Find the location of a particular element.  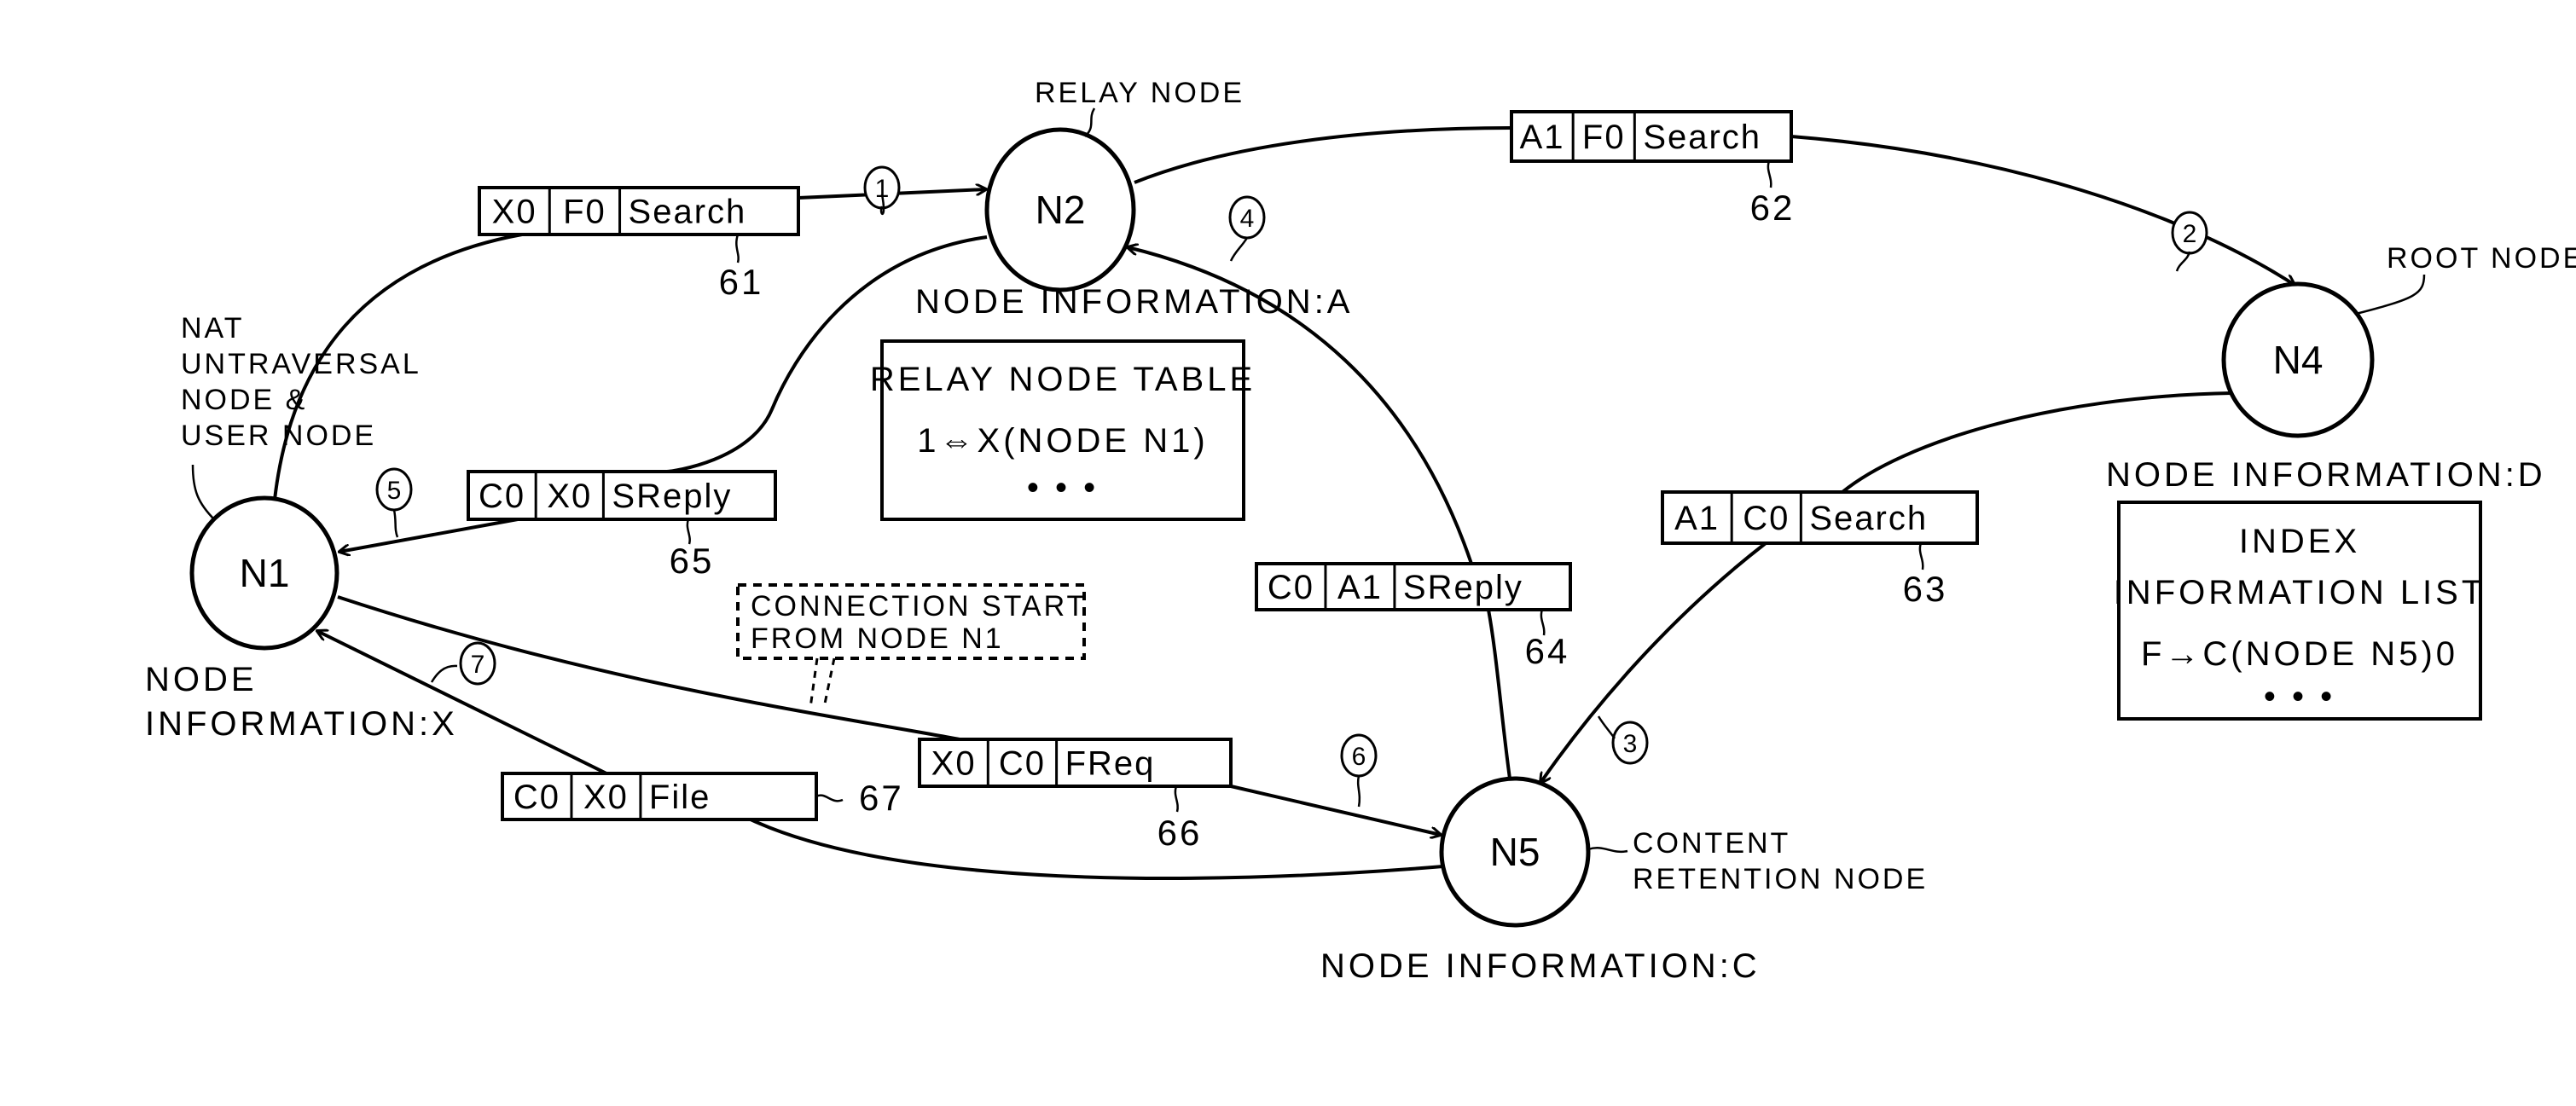

step-badge-5: 5 is located at coordinates (394, 503).